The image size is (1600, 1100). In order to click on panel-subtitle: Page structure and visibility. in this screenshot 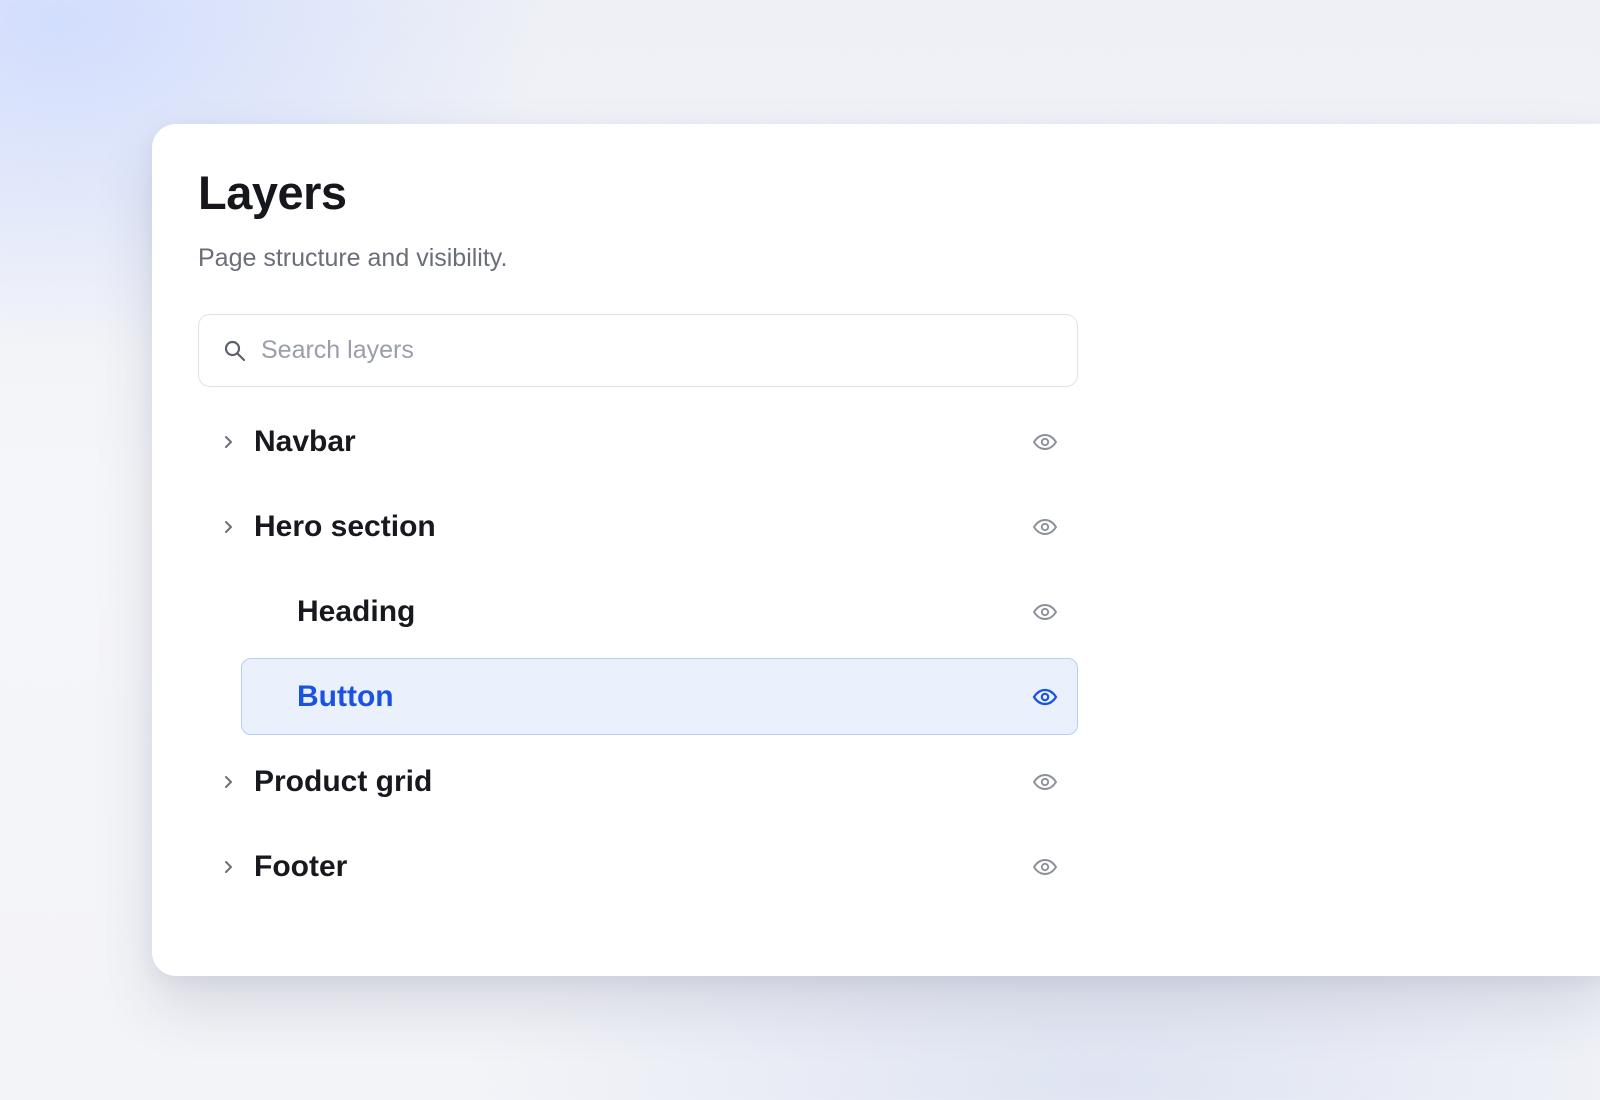, I will do `click(353, 258)`.